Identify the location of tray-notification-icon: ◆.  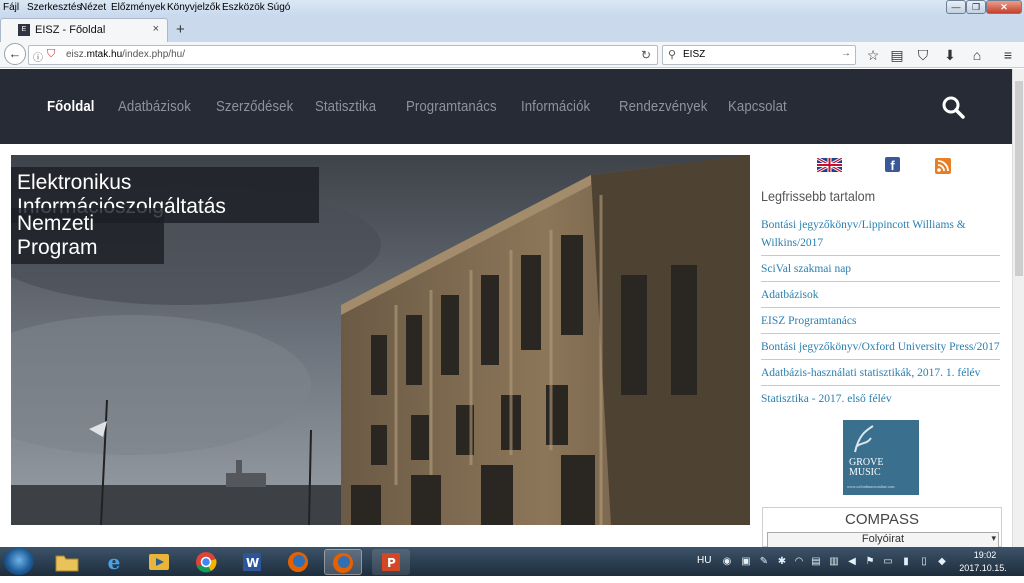
(942, 562).